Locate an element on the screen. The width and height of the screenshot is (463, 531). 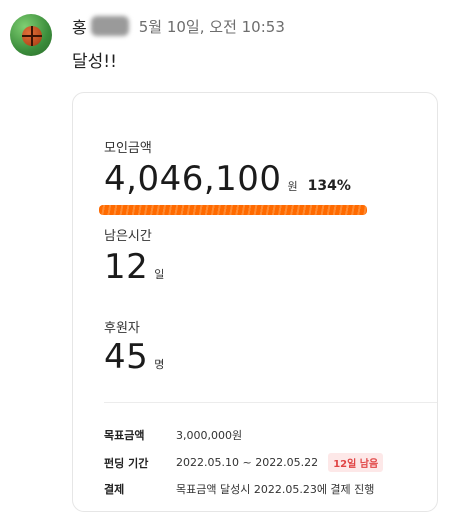
backers-row: 45 명 is located at coordinates (134, 357).